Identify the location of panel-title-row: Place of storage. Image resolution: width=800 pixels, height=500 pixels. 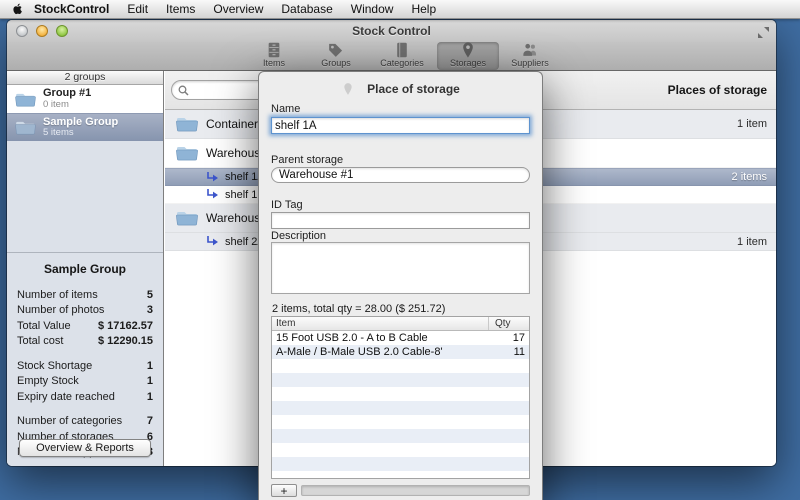
(400, 89).